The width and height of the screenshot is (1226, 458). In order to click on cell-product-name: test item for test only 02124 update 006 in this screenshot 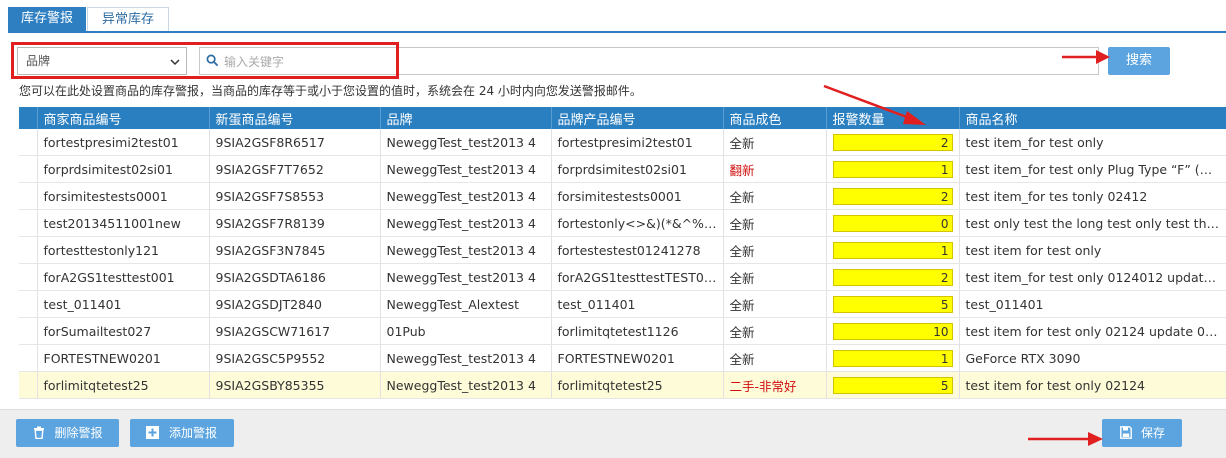, I will do `click(1092, 331)`.